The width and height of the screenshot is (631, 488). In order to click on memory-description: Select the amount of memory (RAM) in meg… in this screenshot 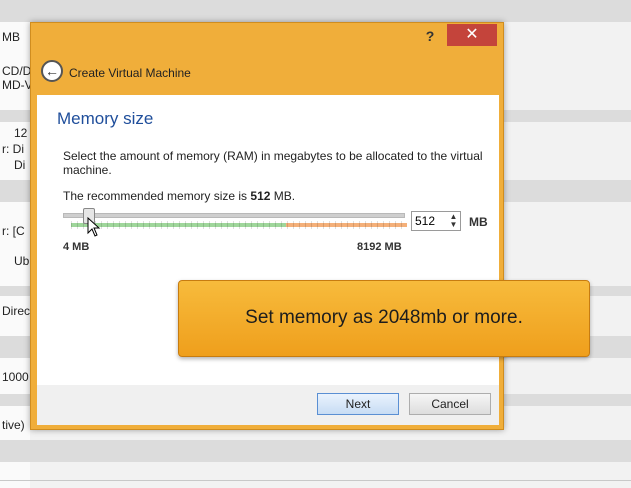, I will do `click(273, 163)`.